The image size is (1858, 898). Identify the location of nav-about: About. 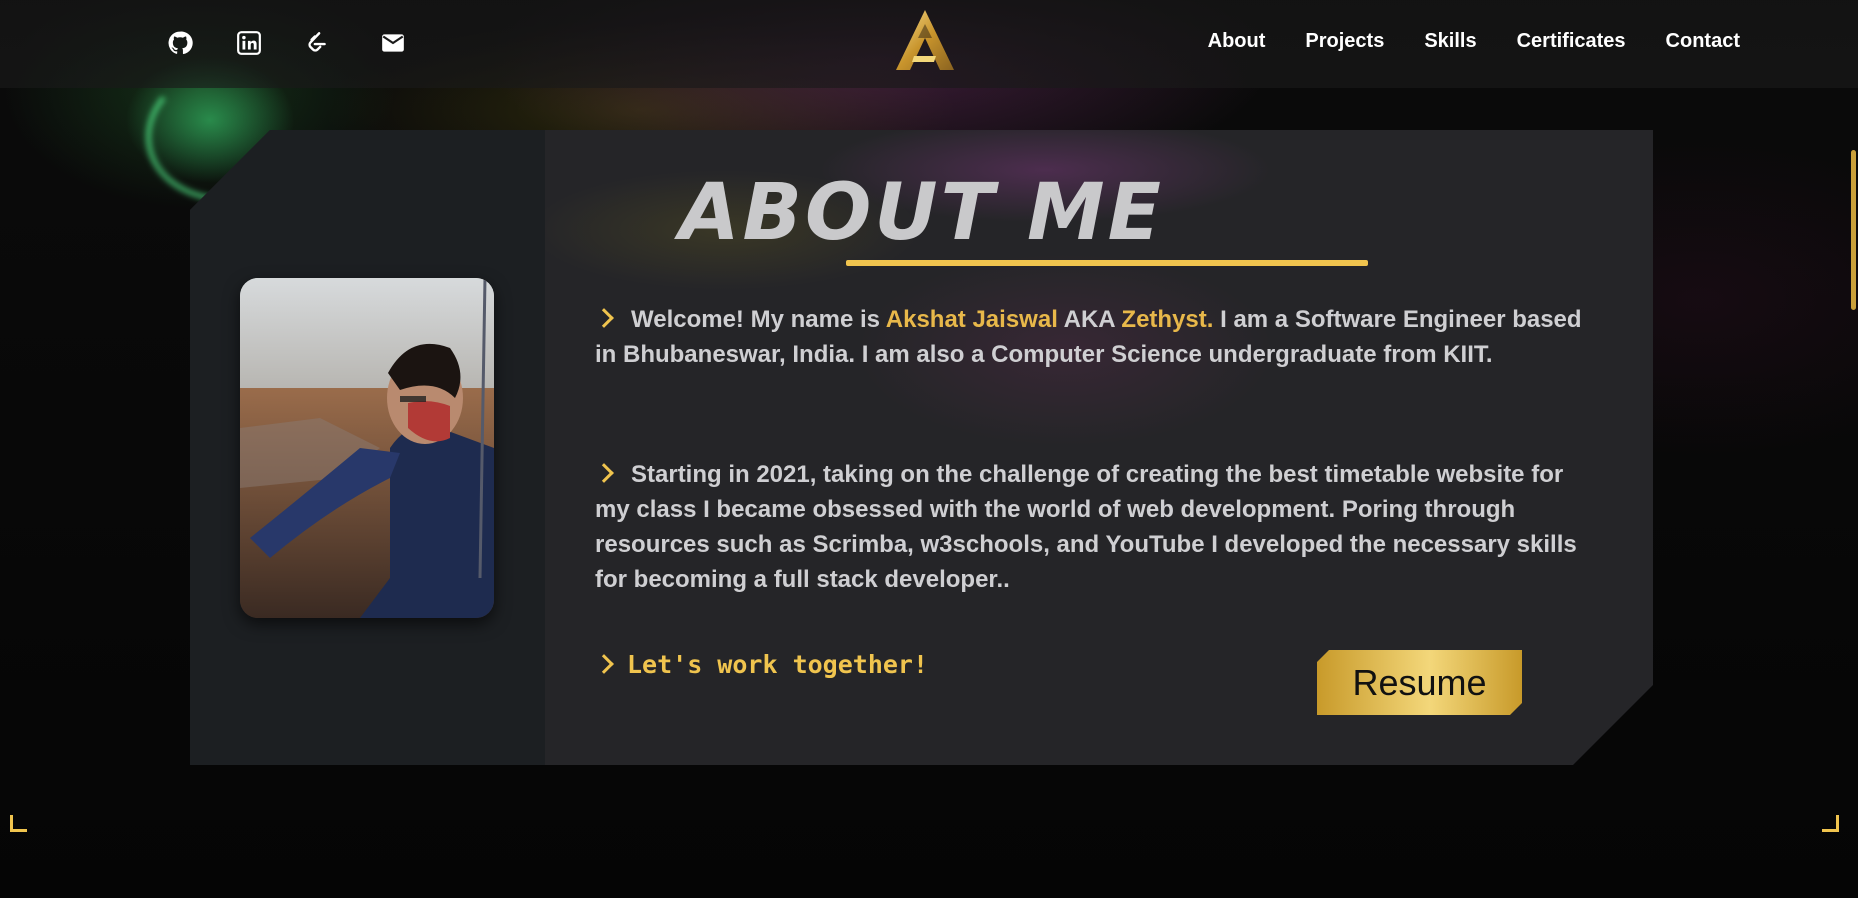
(1237, 41).